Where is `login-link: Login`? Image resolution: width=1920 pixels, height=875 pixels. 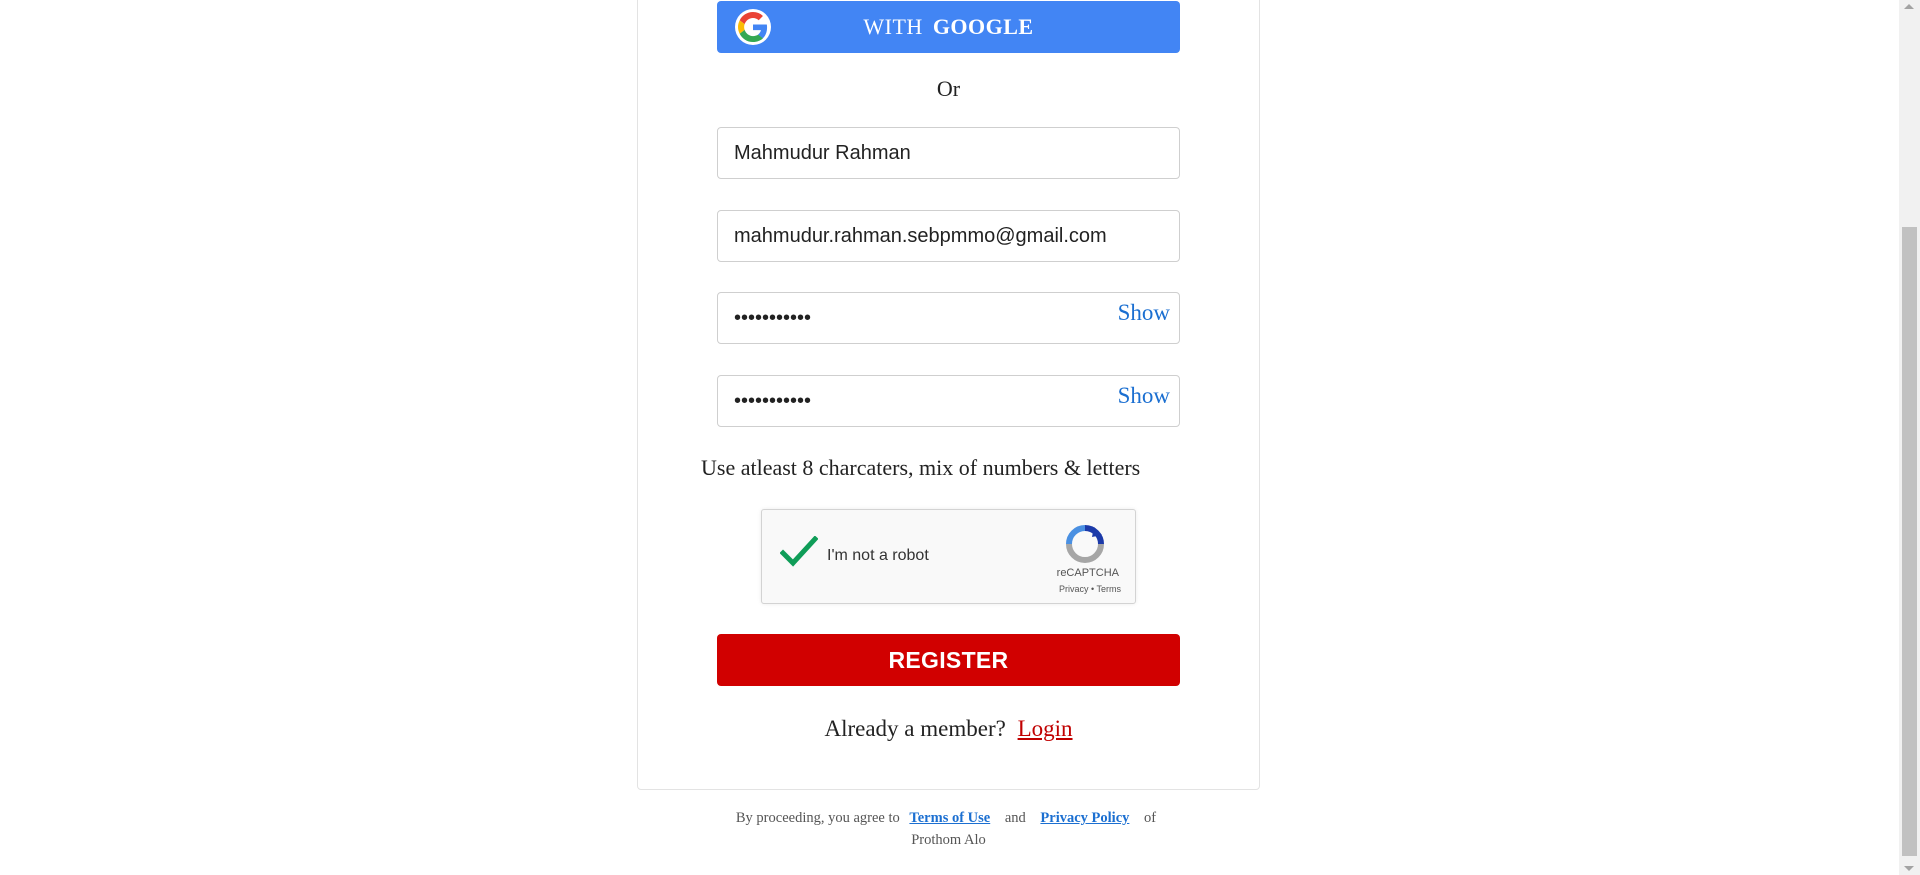 login-link: Login is located at coordinates (1045, 728).